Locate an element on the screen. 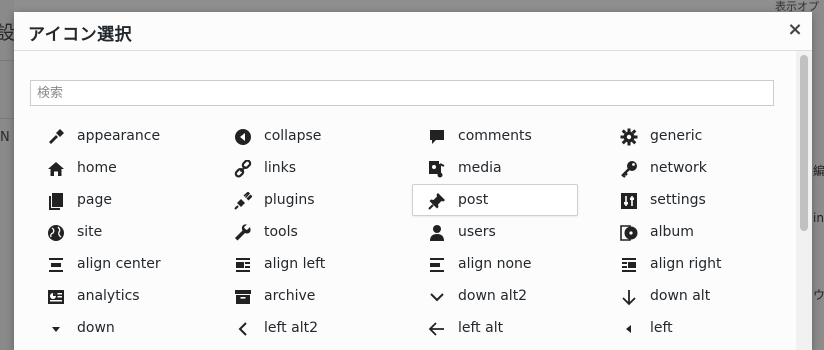 The width and height of the screenshot is (824, 350). background-page-left: 設 N is located at coordinates (8, 175).